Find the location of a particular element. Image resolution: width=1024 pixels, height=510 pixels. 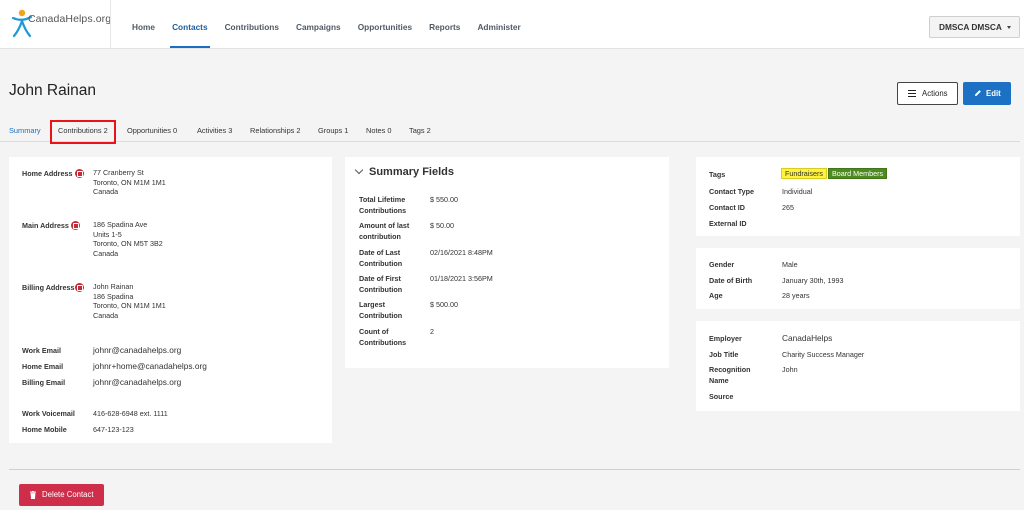

user-menu-button: DMSCA DMSCA is located at coordinates (974, 27).